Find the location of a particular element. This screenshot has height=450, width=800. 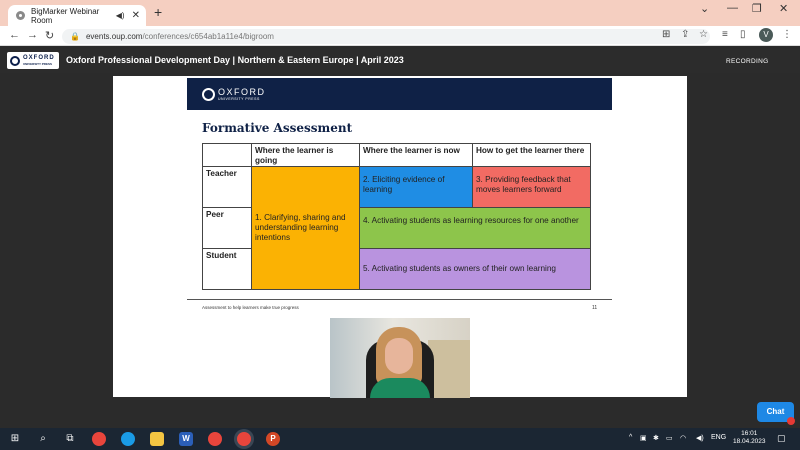

header-now: Where the learner is now is located at coordinates (416, 155).